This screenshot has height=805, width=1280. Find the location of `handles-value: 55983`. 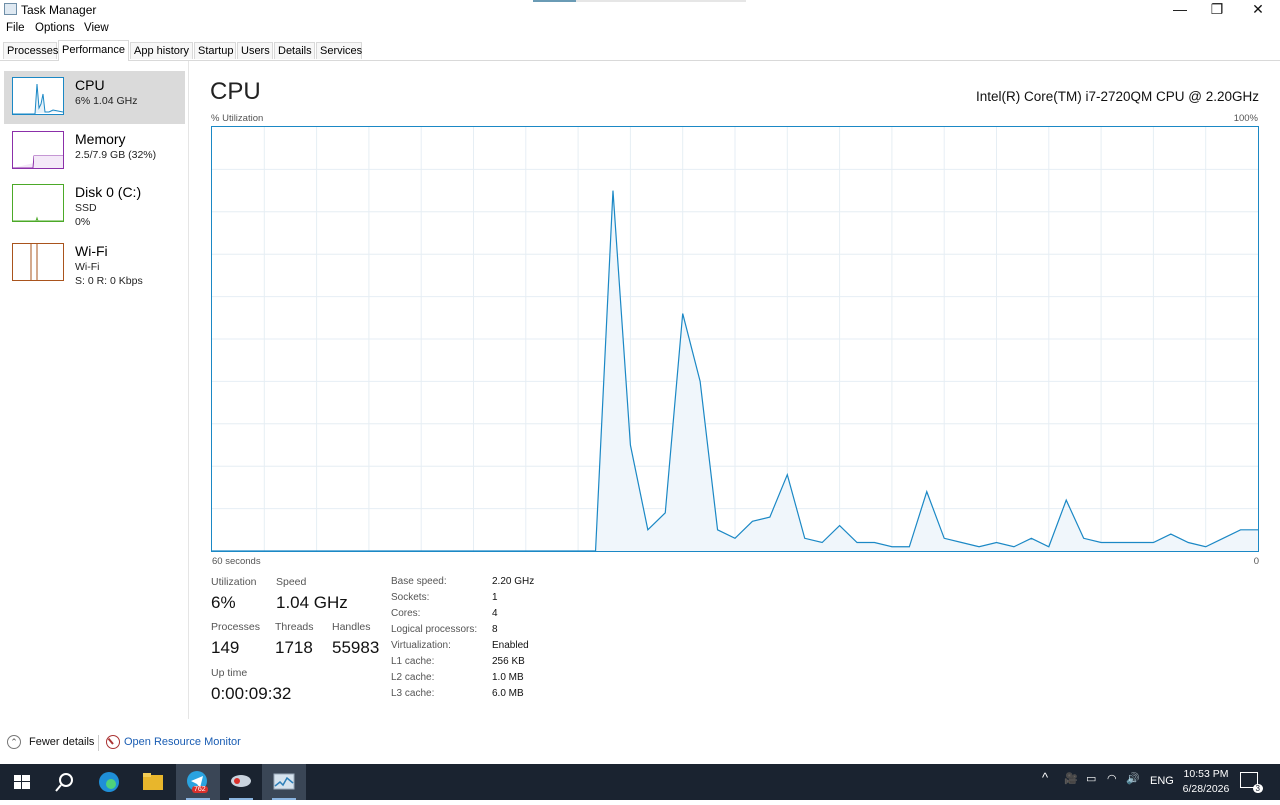

handles-value: 55983 is located at coordinates (356, 647).